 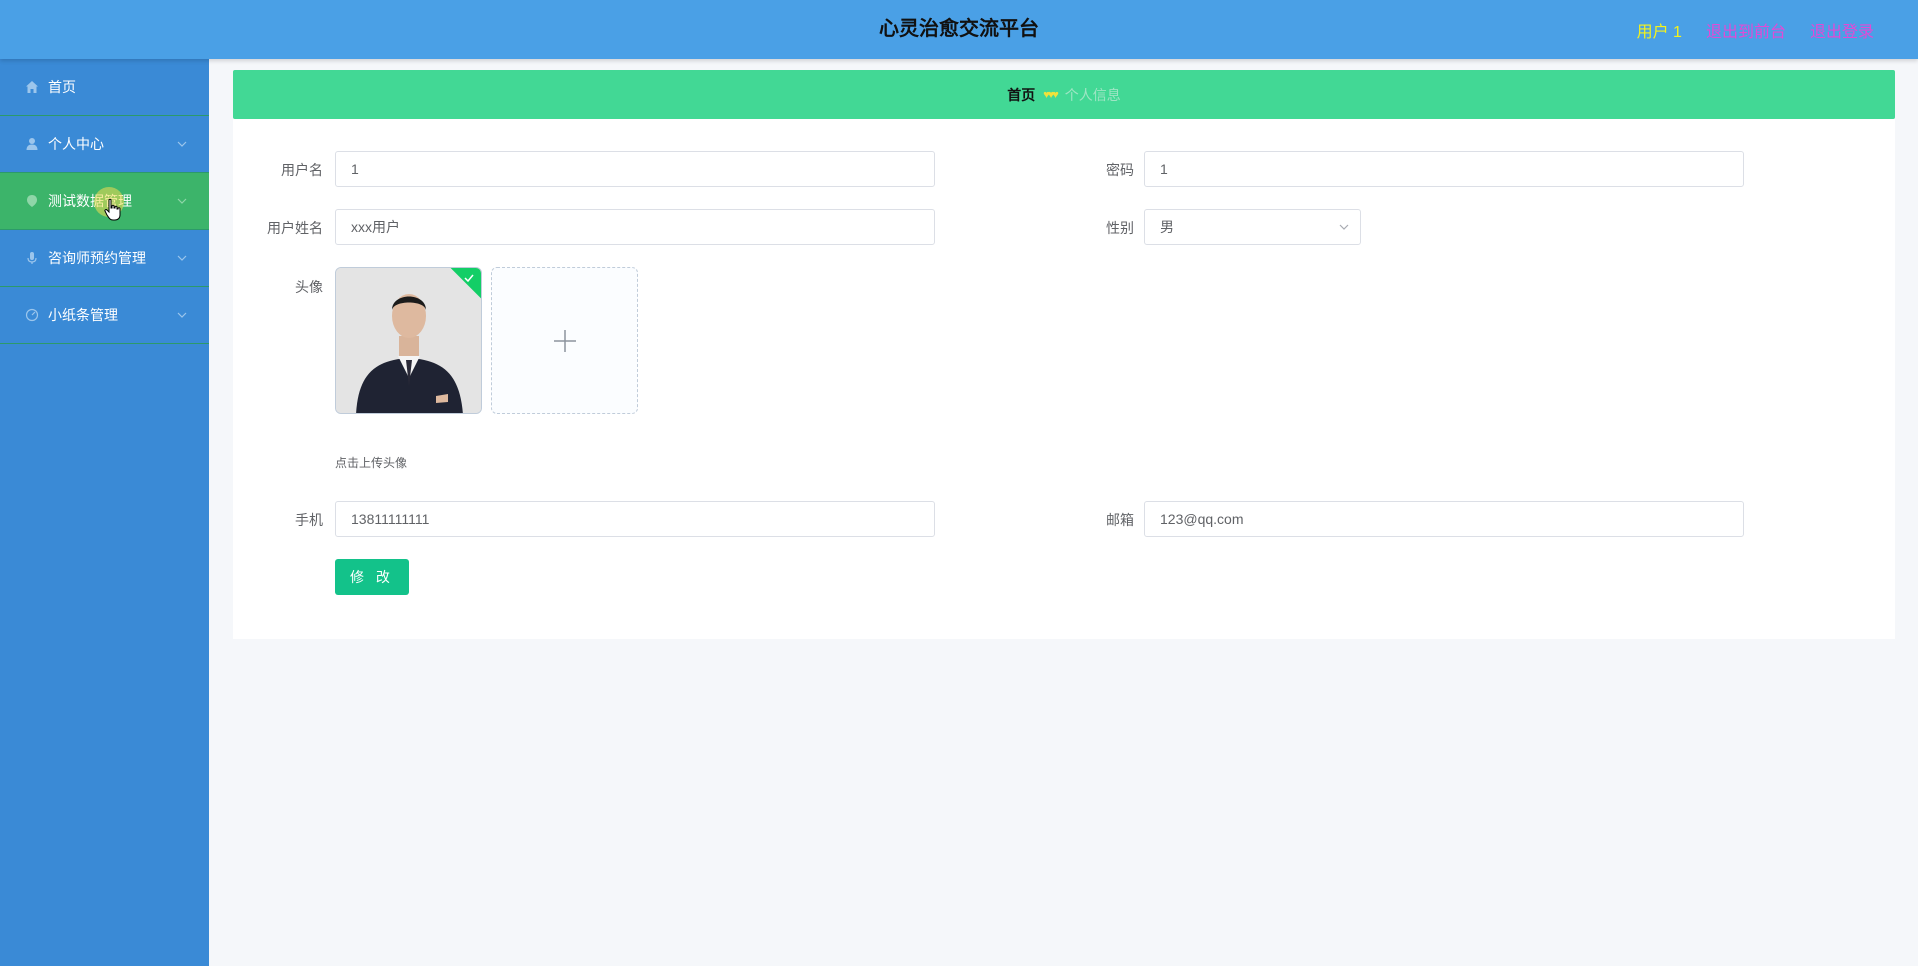 What do you see at coordinates (112, 209) in the screenshot?
I see `hand-cursor-icon` at bounding box center [112, 209].